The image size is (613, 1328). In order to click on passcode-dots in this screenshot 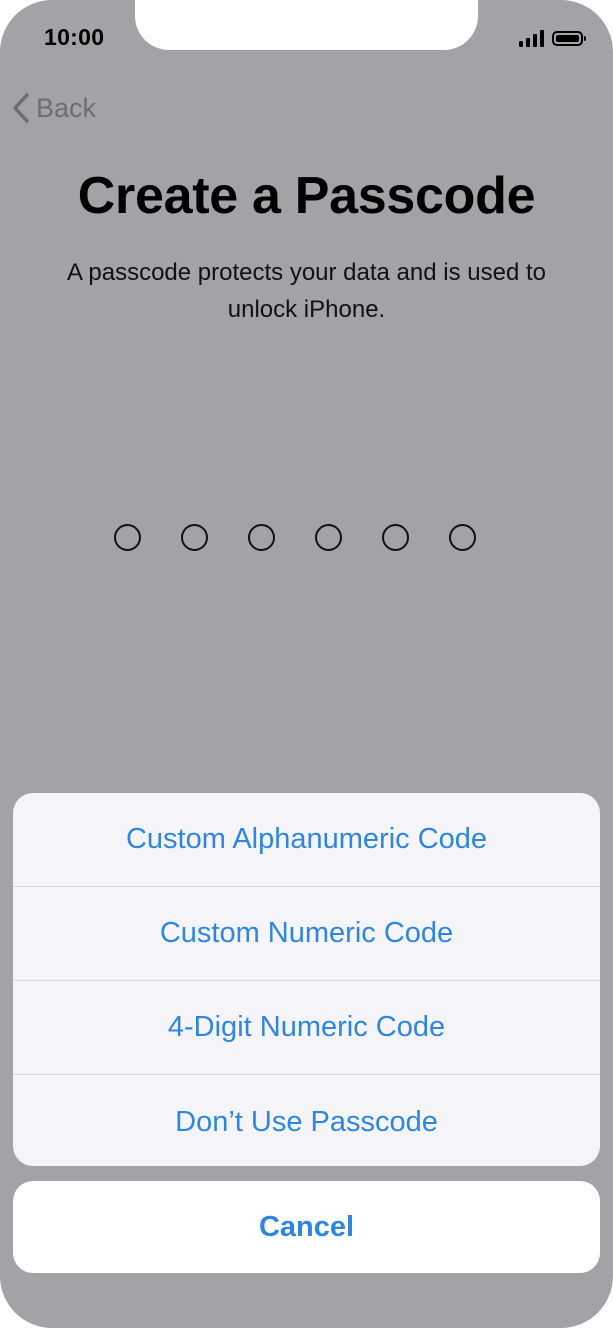, I will do `click(295, 537)`.